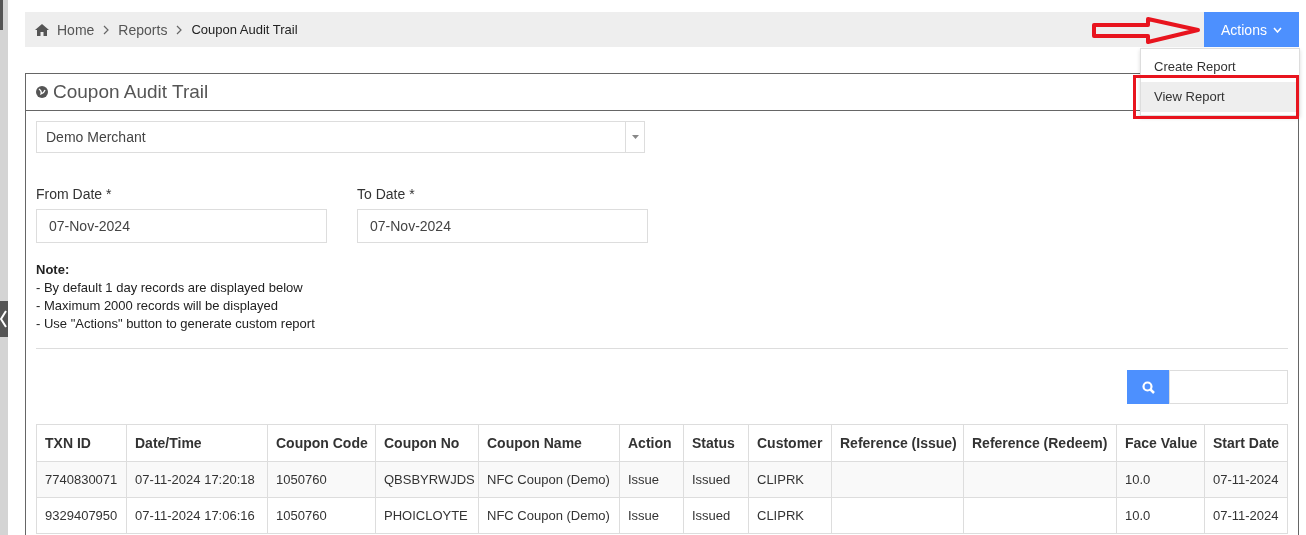  Describe the element at coordinates (1228, 387) in the screenshot. I see `search-field` at that location.